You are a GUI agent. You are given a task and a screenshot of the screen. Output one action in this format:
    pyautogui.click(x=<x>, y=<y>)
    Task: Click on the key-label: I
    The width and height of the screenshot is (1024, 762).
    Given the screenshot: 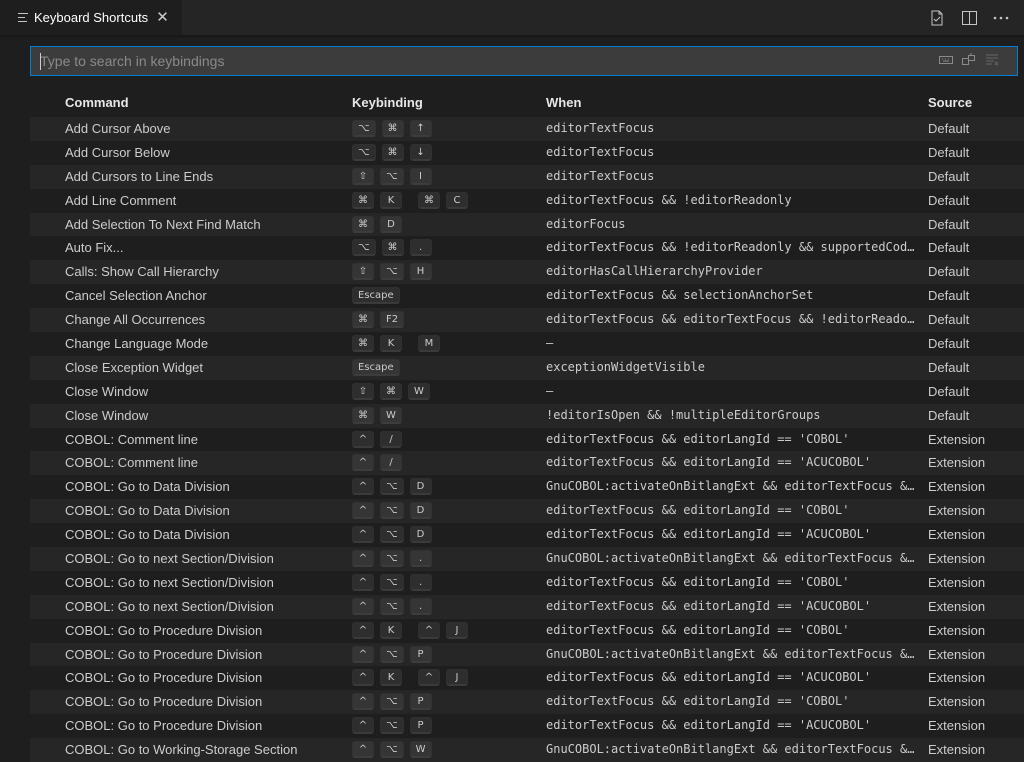 What is the action you would take?
    pyautogui.click(x=420, y=176)
    